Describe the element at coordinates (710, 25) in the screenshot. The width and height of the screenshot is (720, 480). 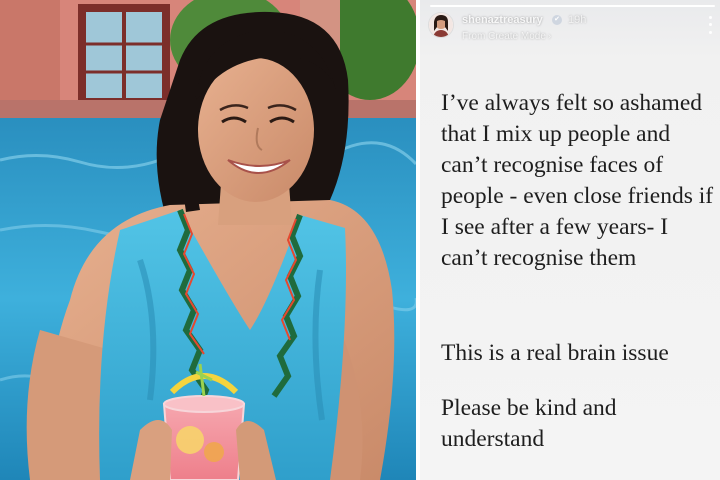
I see `more-options-icon` at that location.